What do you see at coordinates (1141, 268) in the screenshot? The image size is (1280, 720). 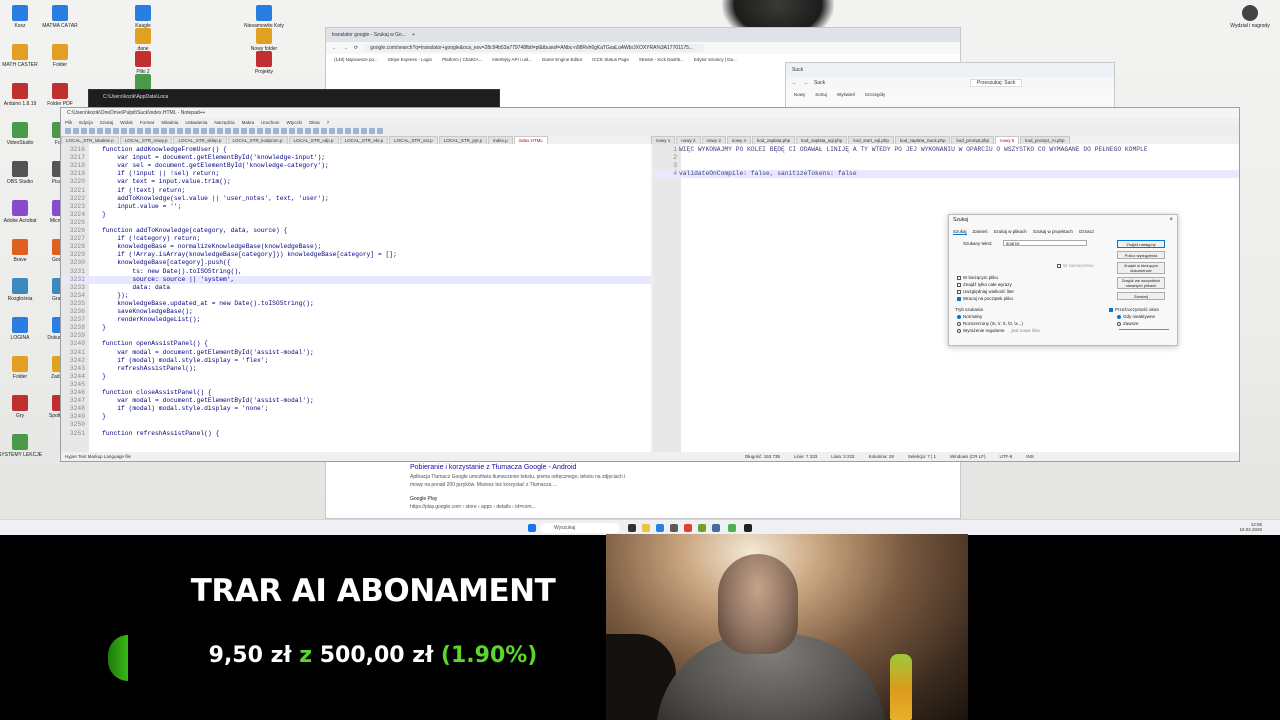 I see `find-in-current-button: Znajdź w bieżącym dokumencie` at bounding box center [1141, 268].